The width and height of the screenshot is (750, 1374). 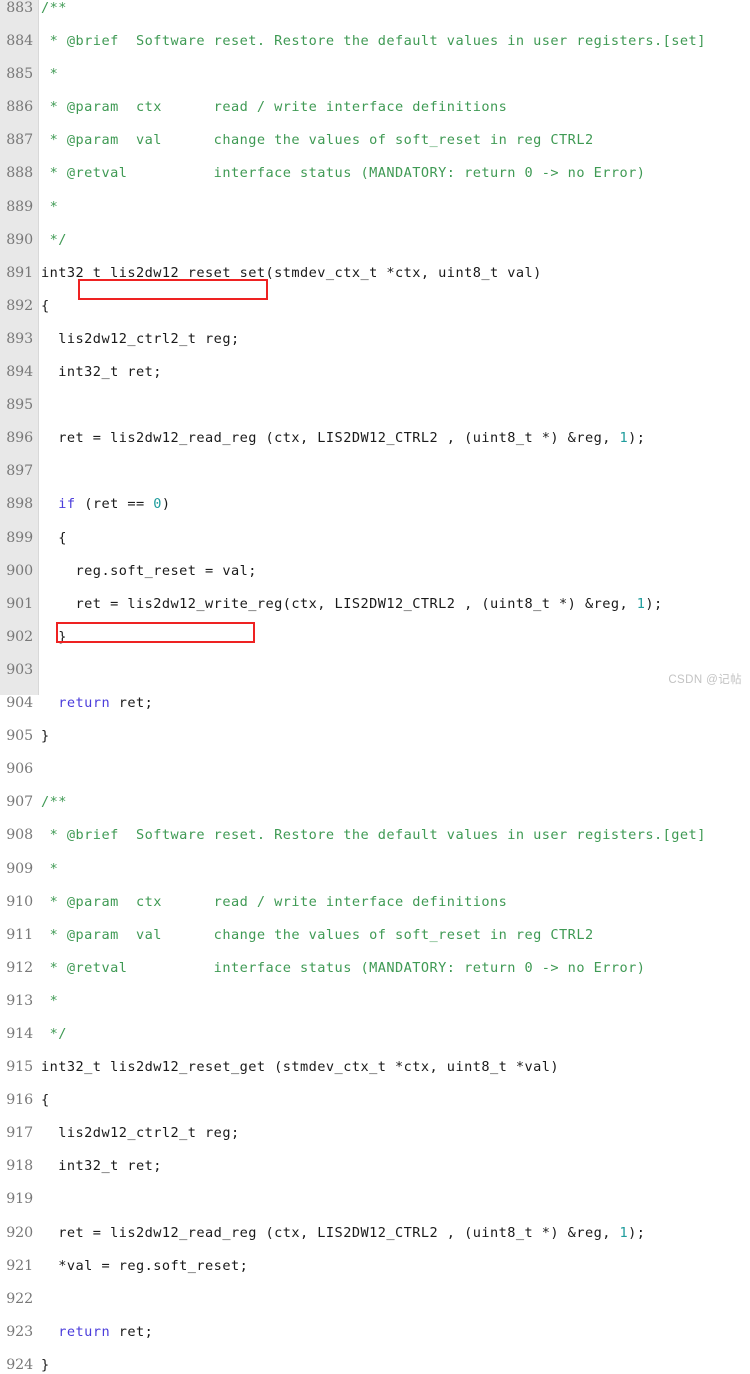 I want to click on code-line: 917 lis2dw12_ctrl2_t reg;, so click(x=375, y=1133).